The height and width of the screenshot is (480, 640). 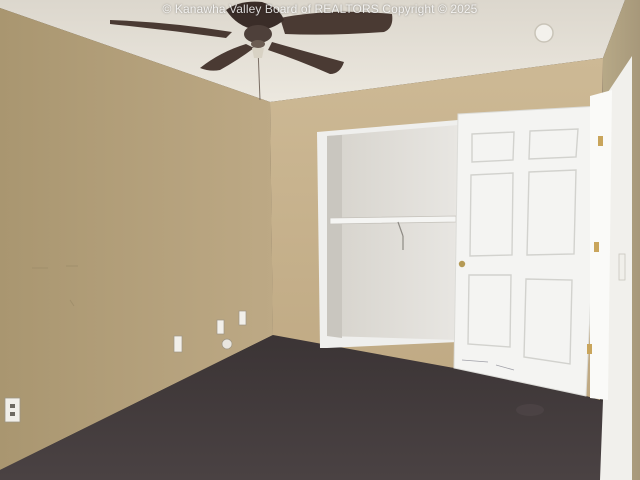 What do you see at coordinates (544, 33) in the screenshot?
I see `ceiling-light-icon` at bounding box center [544, 33].